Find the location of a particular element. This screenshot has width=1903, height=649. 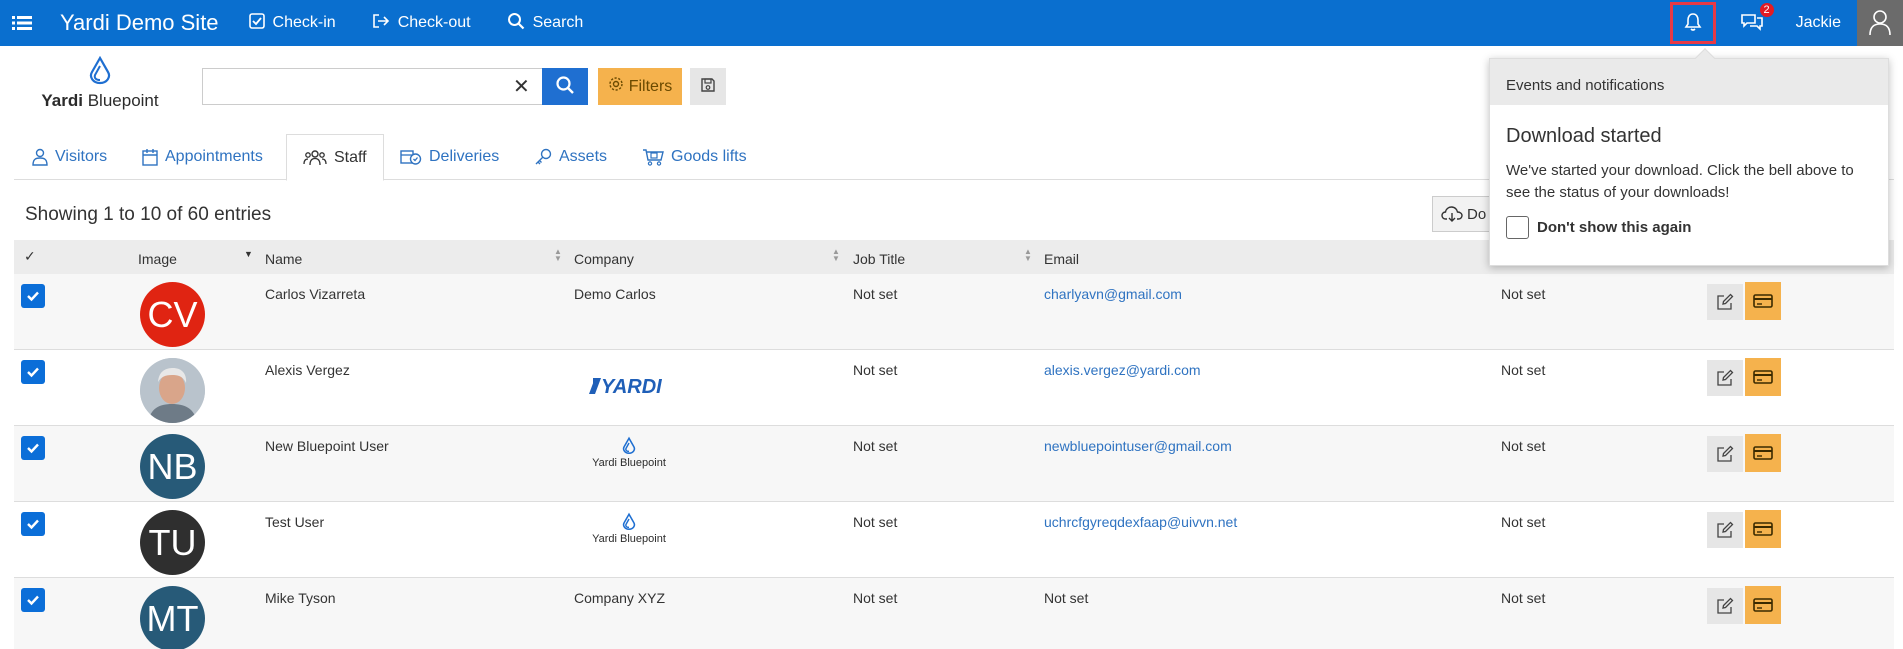

staff-email-link: uchrcfgyreqdexfaap@uivvn.net is located at coordinates (1140, 522).